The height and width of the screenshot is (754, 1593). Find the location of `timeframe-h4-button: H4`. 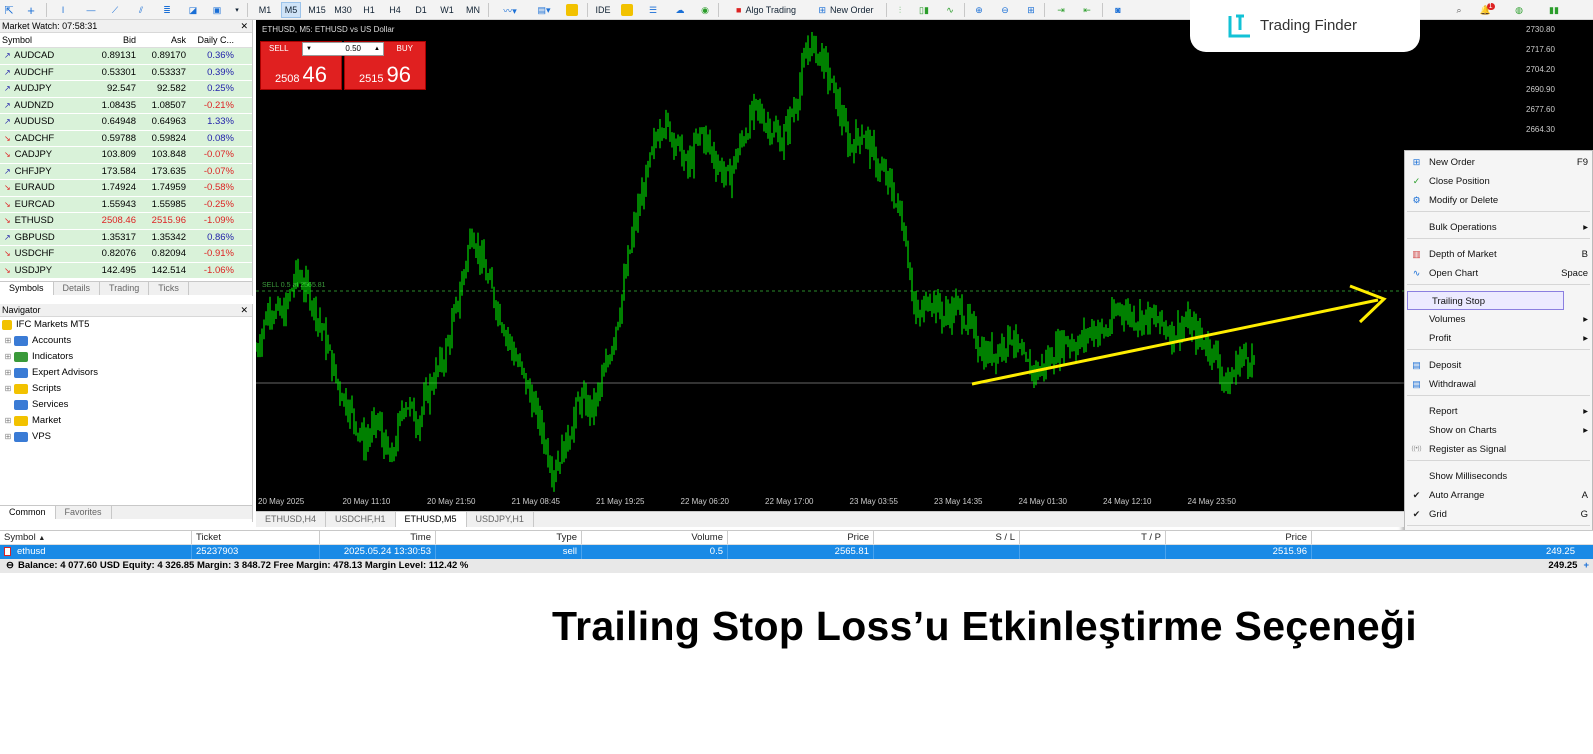

timeframe-h4-button: H4 is located at coordinates (395, 10).